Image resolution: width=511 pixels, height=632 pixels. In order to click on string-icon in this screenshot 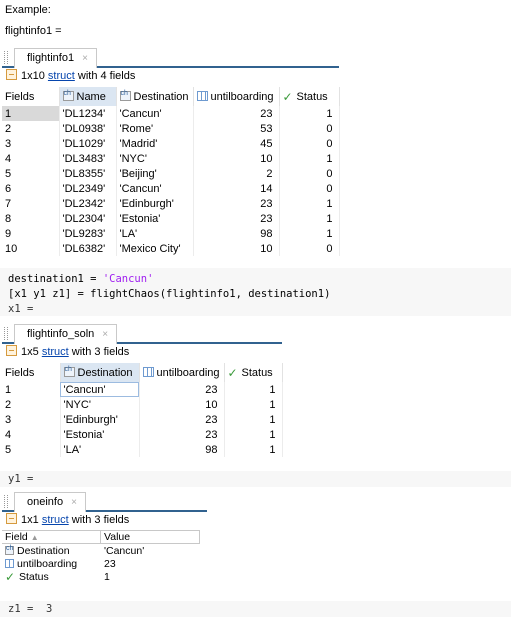, I will do `click(68, 95)`.